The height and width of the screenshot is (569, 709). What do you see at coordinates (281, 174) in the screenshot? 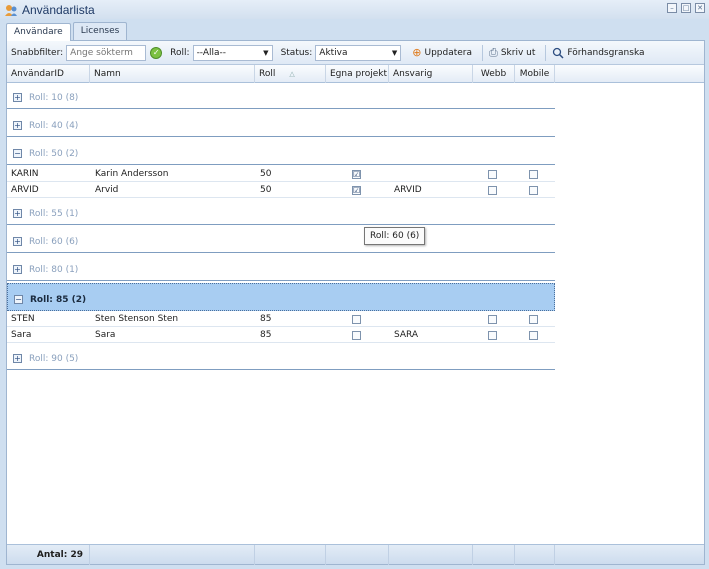
I see `table-row: KARIN Karin Andersson 50 ☑` at bounding box center [281, 174].